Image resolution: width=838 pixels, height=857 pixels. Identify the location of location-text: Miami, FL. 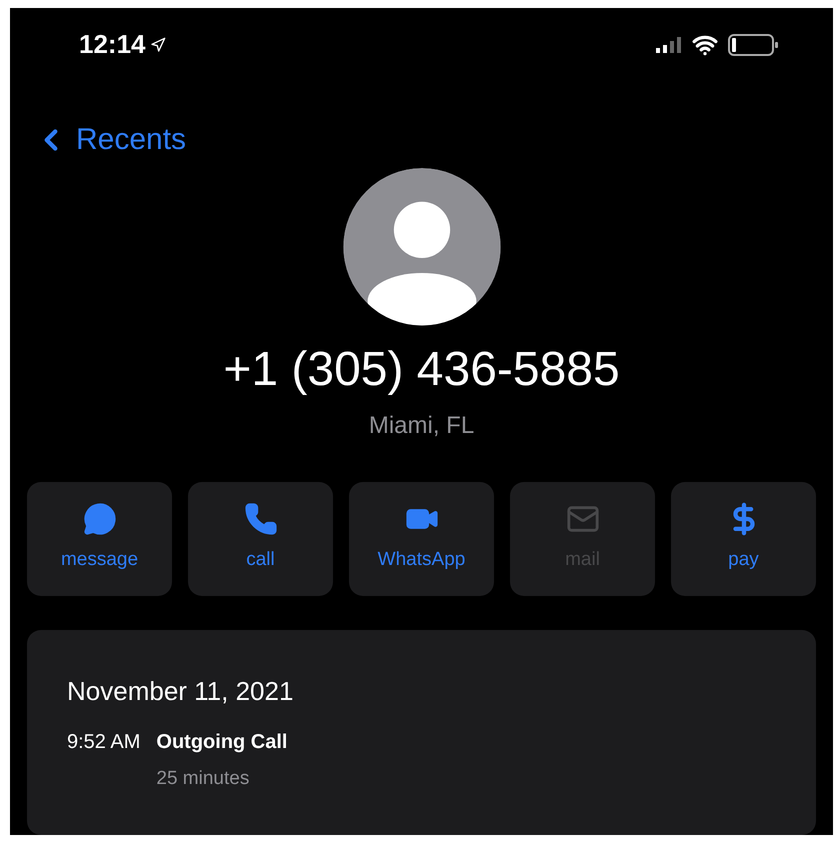
(421, 425).